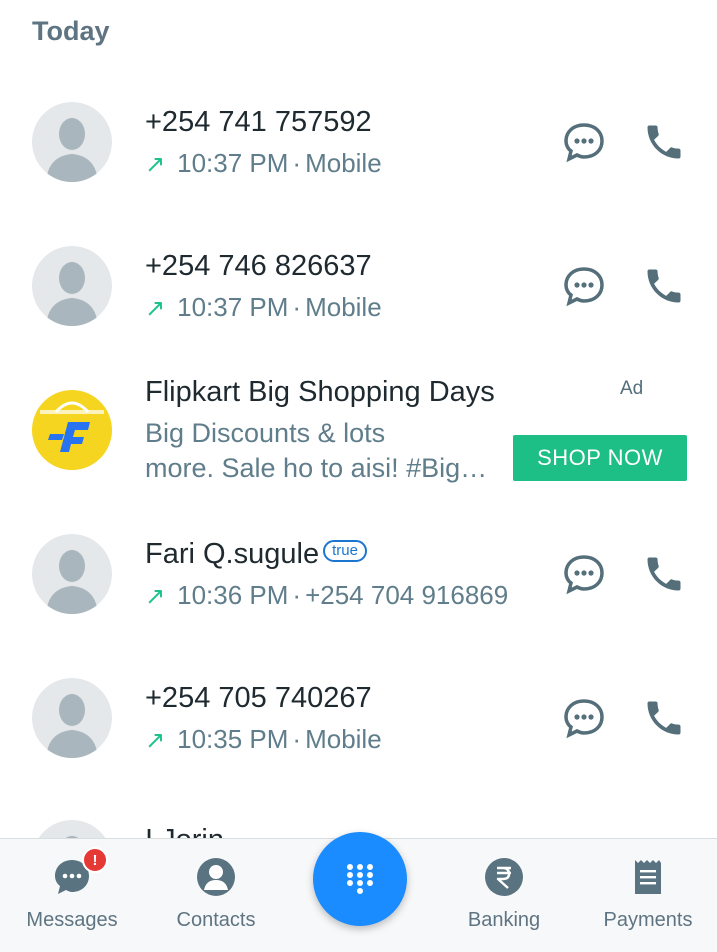  I want to click on nav-contacts: Contacts, so click(216, 895).